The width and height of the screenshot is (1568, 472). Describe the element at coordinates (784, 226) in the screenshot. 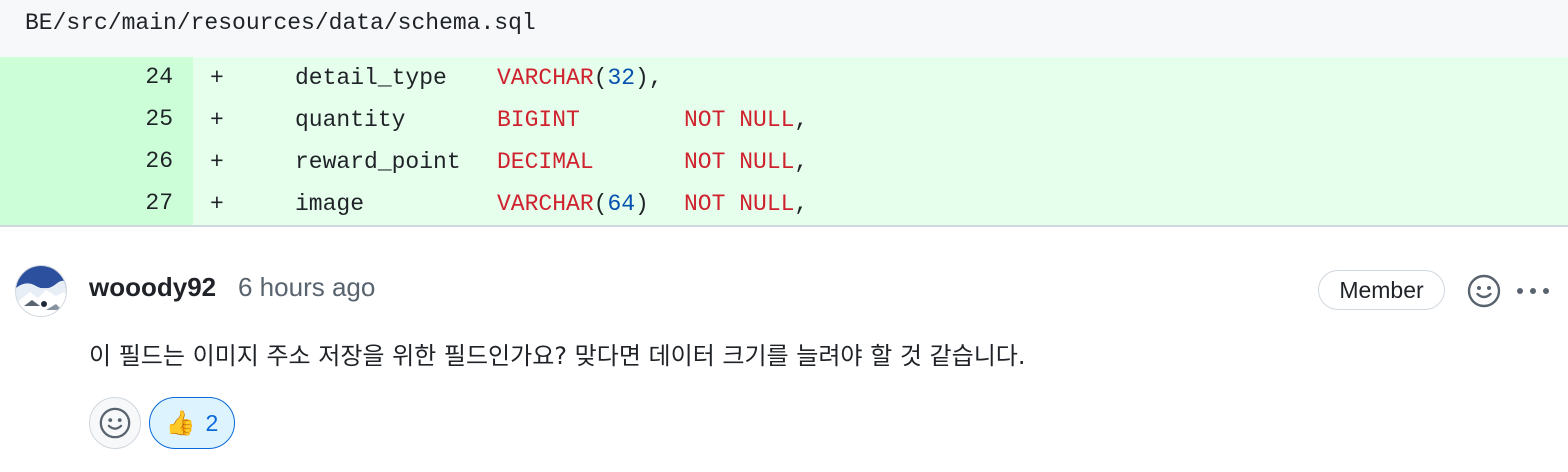

I see `divider` at that location.